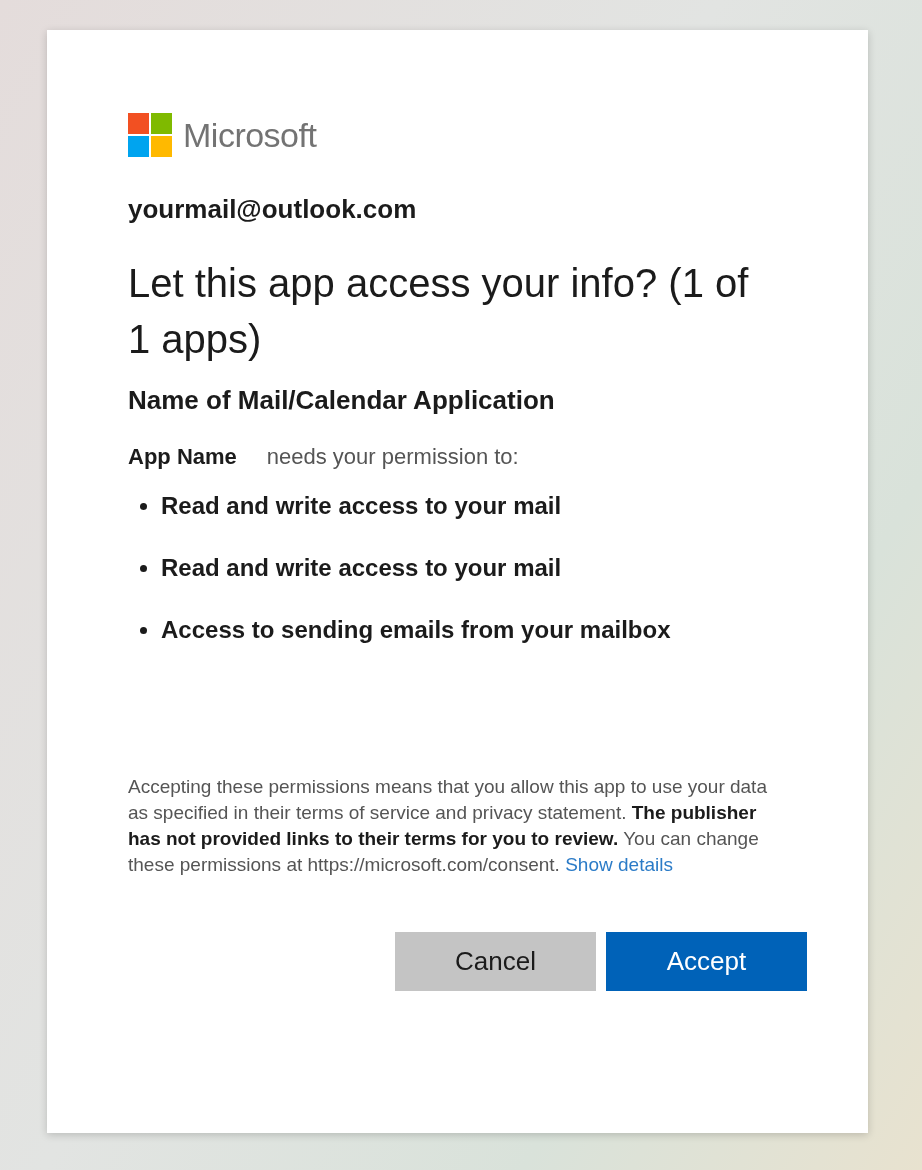  I want to click on account-email: yourmail@outlook.com, so click(273, 209).